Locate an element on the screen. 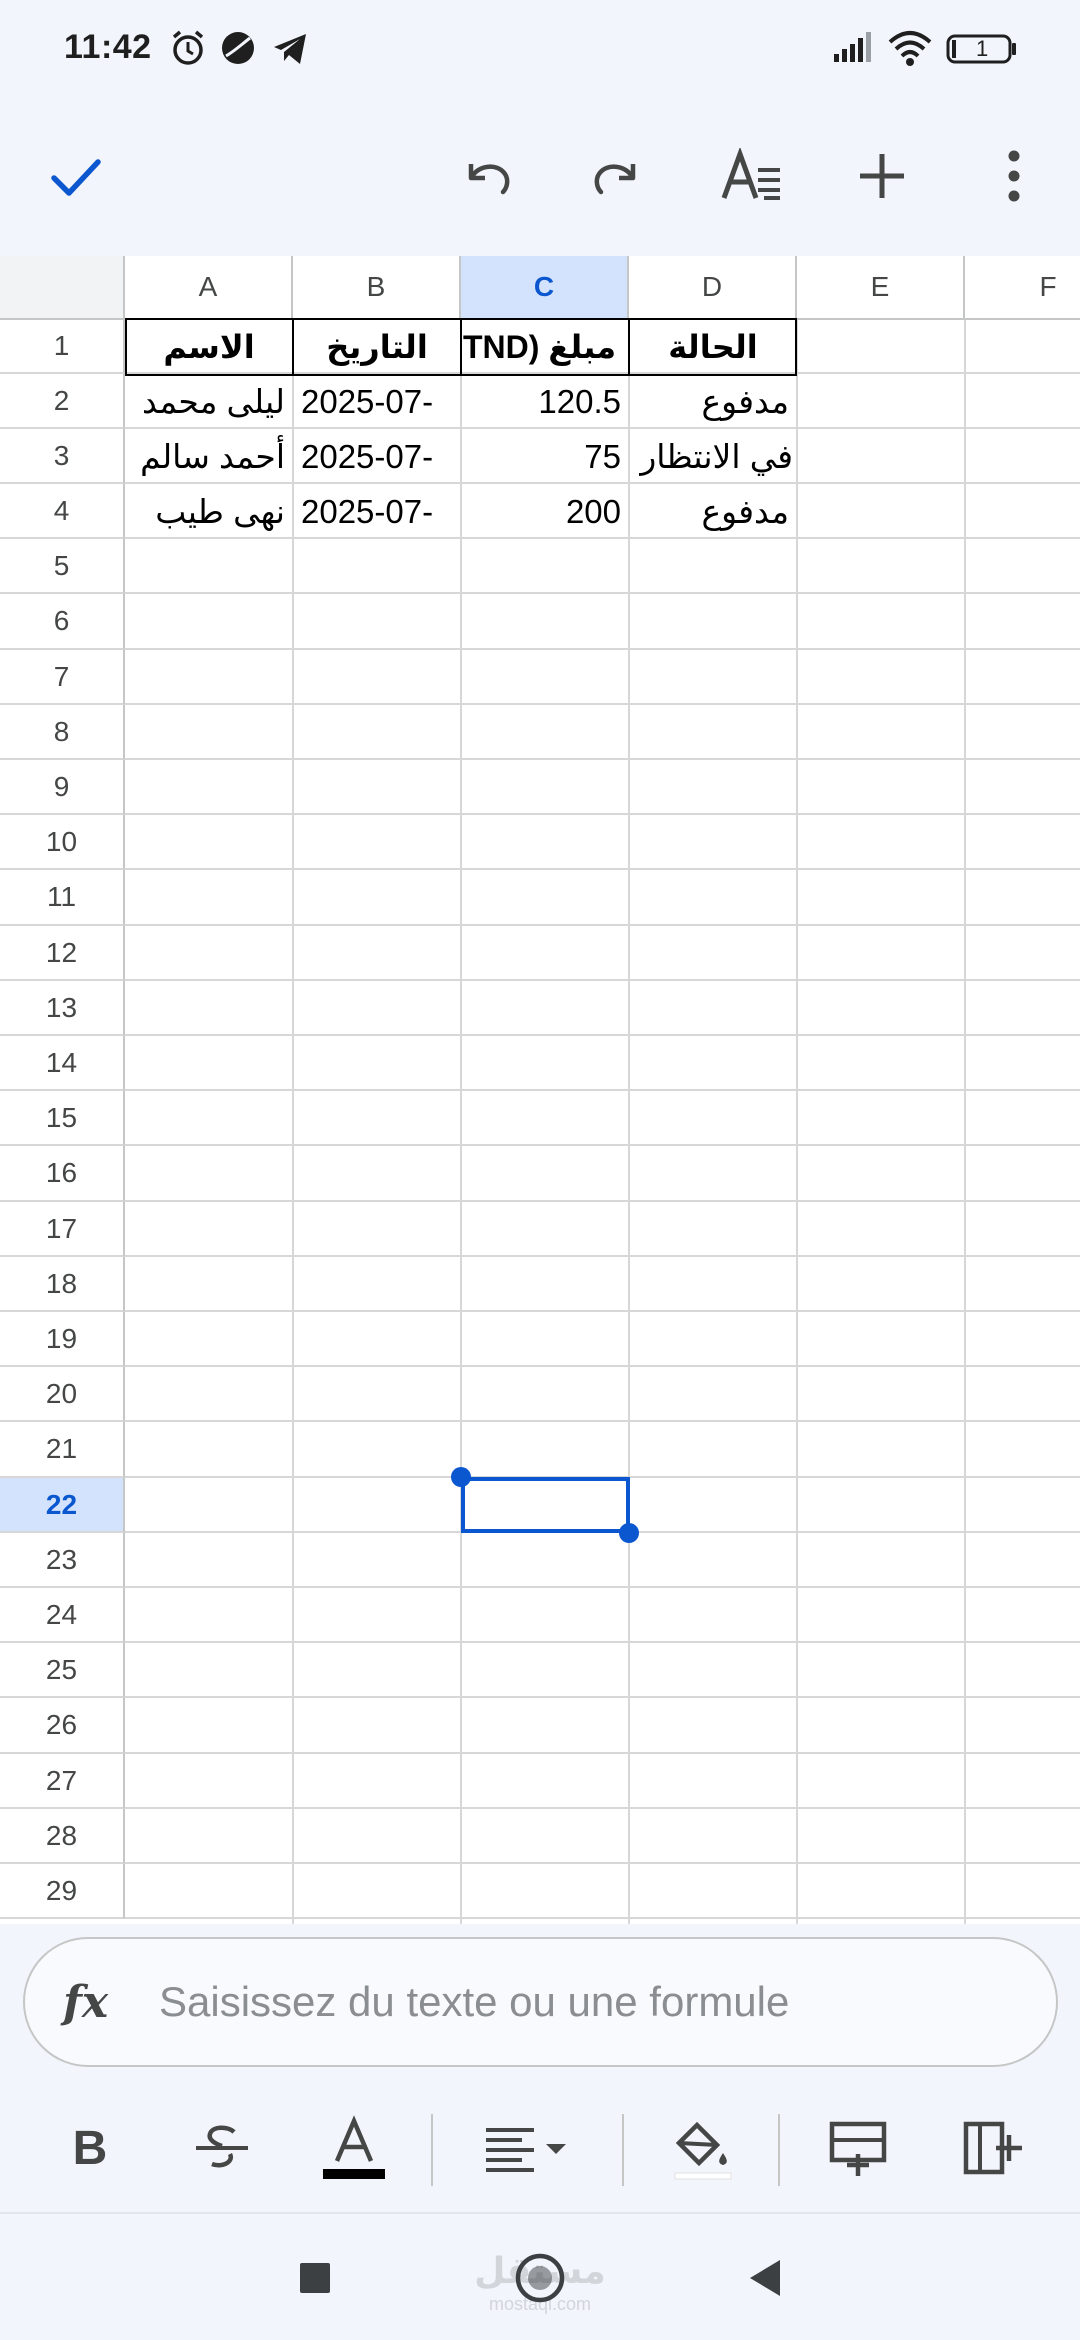 This screenshot has width=1080, height=2340. selection-handle-bottom-right is located at coordinates (629, 1533).